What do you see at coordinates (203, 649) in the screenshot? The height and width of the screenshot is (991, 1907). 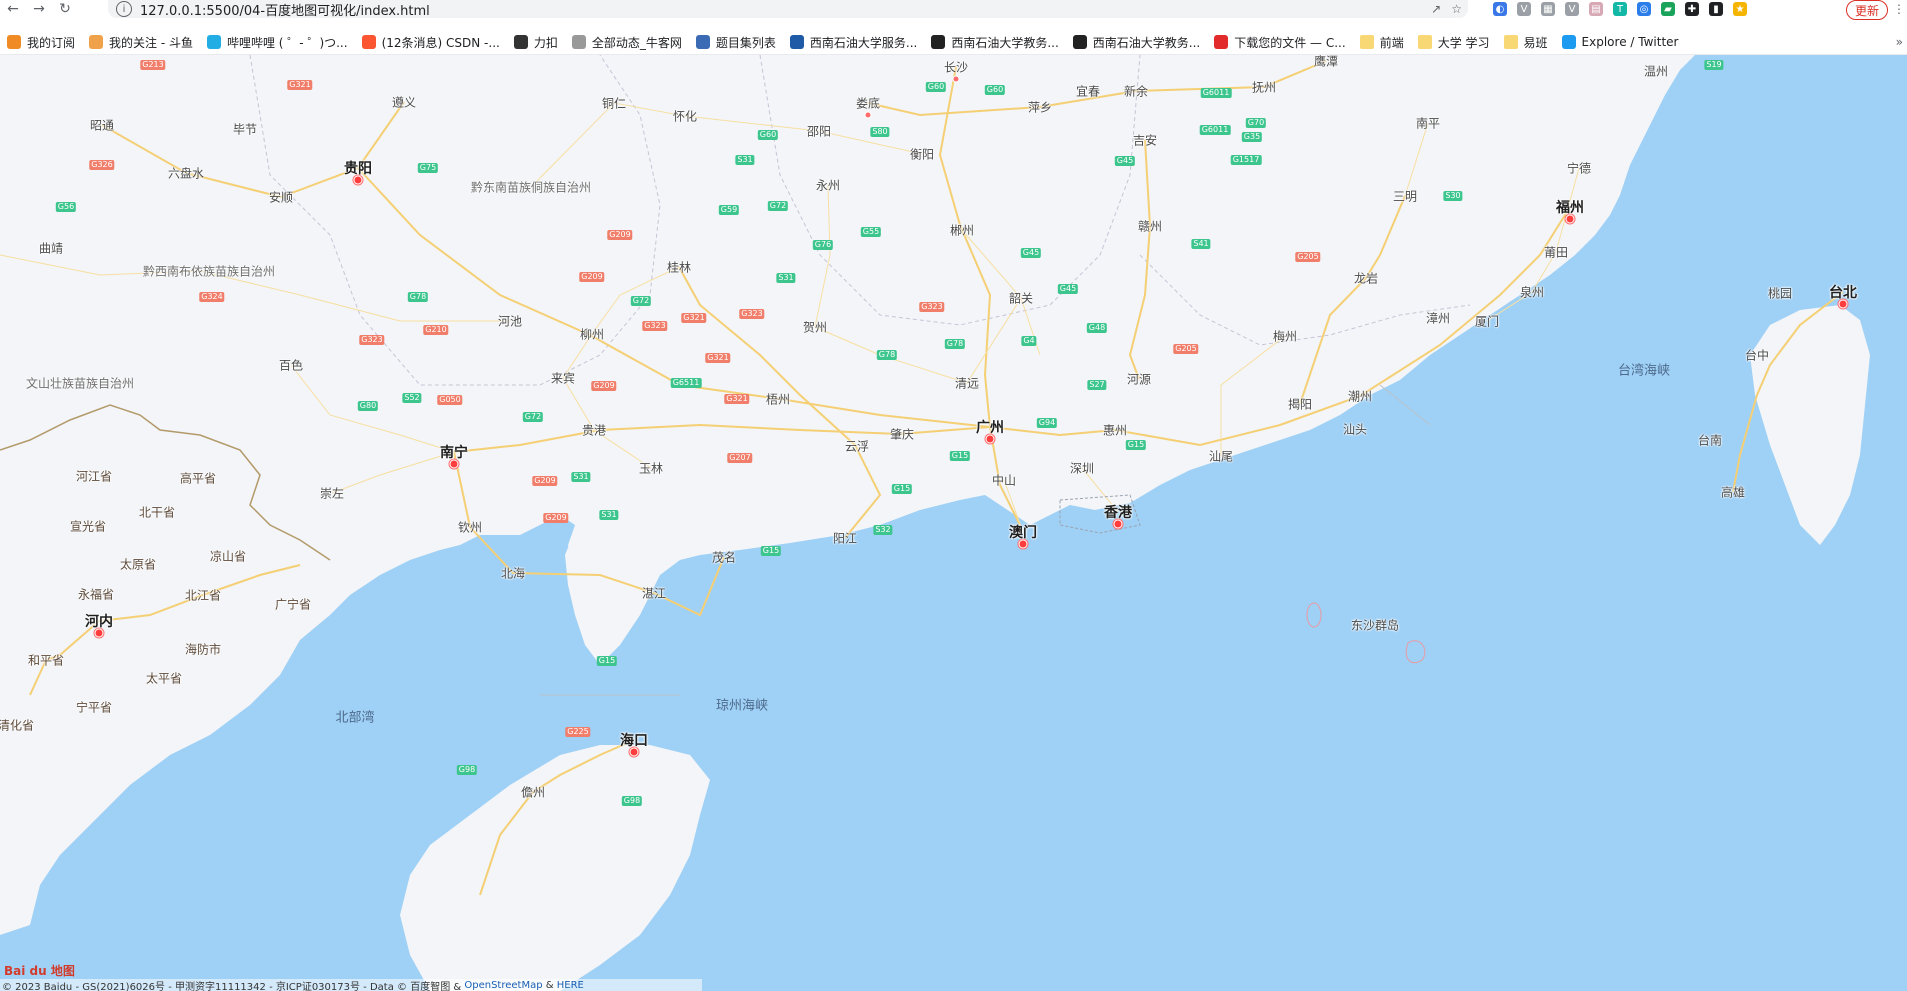 I see `city-label: 海防市` at bounding box center [203, 649].